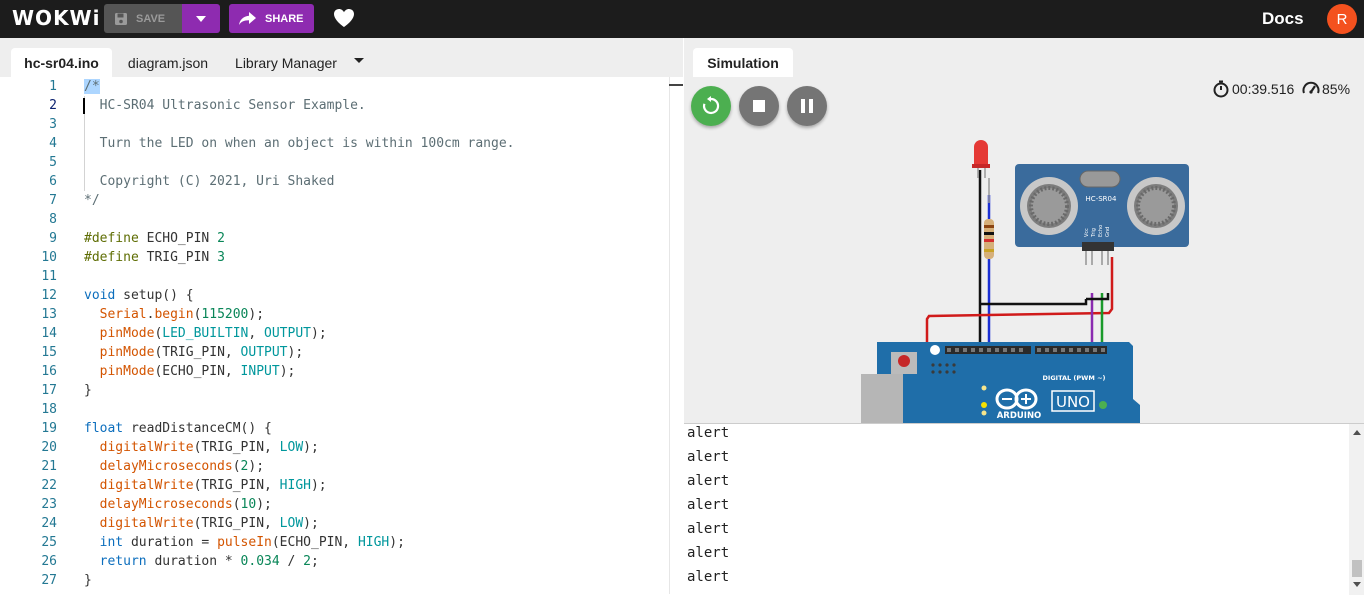 The image size is (1364, 595). I want to click on stop-icon, so click(759, 106).